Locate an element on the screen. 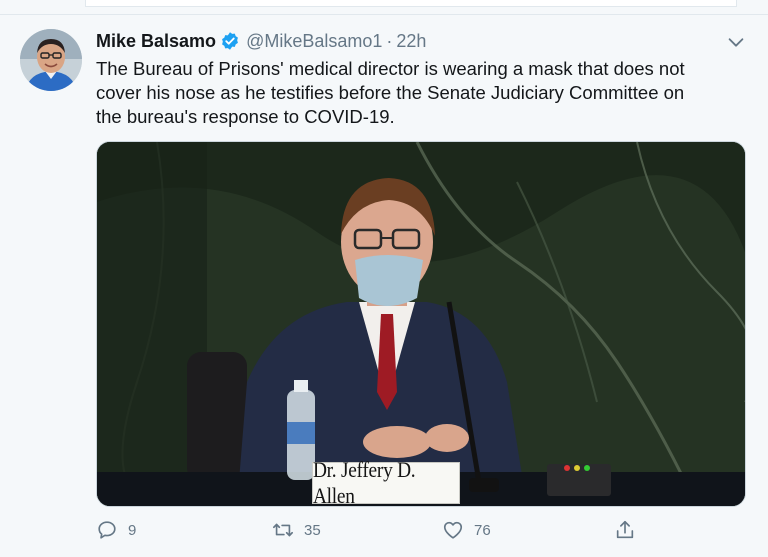  retweet-count: 35 is located at coordinates (312, 530).